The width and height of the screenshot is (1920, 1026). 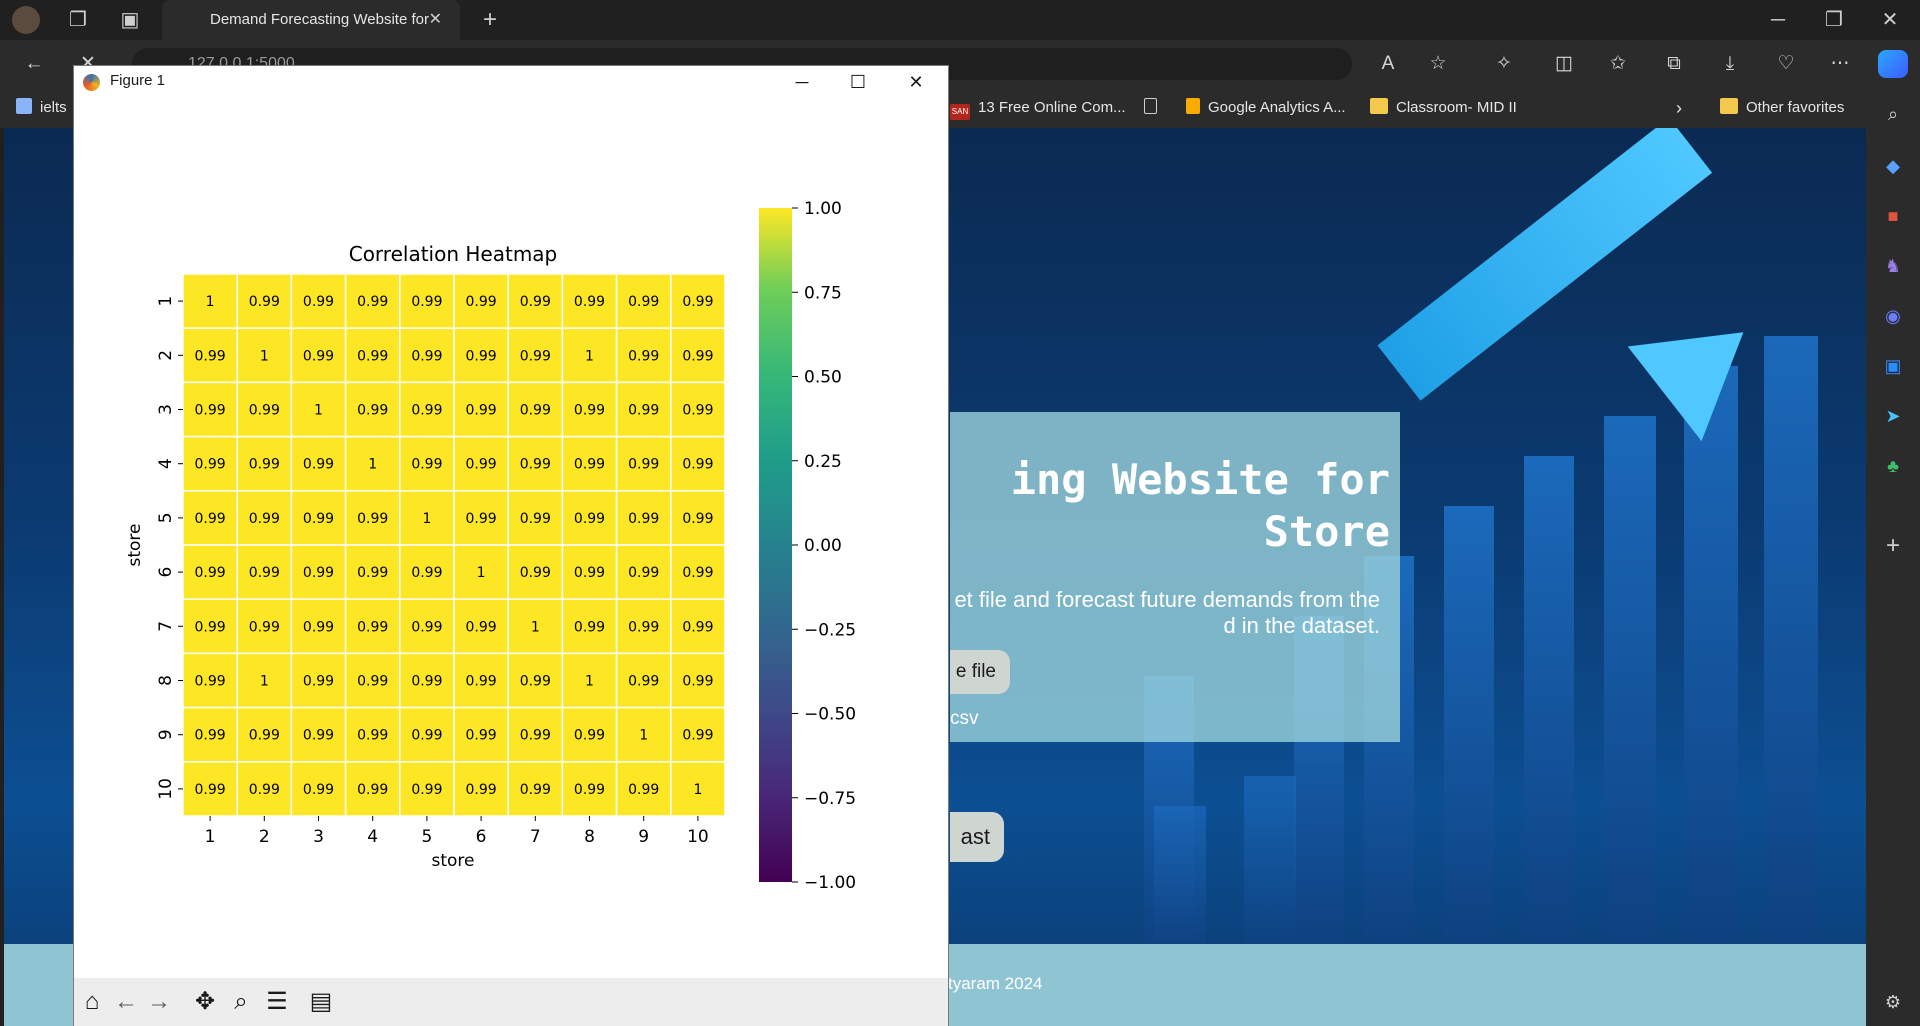 I want to click on choose-file-button: e file, so click(x=980, y=672).